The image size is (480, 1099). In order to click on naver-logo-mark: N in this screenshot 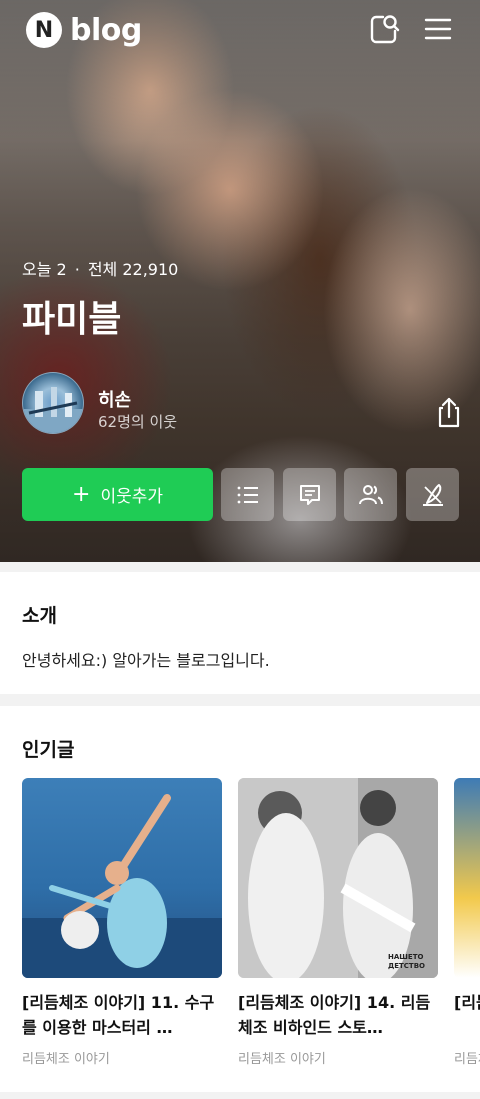, I will do `click(44, 30)`.